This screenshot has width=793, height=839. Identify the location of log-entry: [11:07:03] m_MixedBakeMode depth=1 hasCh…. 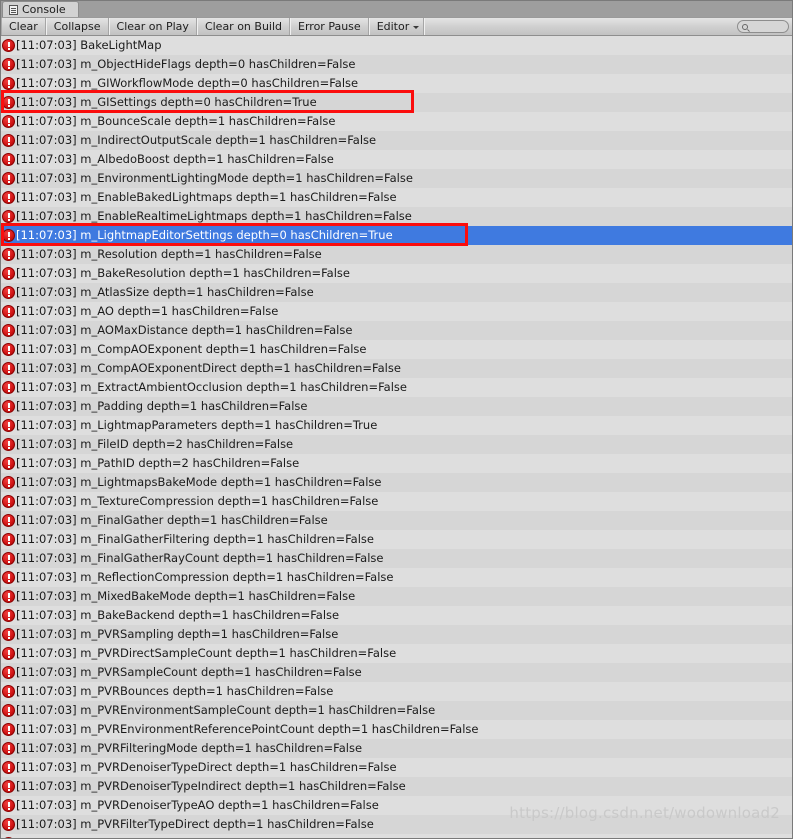
(396, 596).